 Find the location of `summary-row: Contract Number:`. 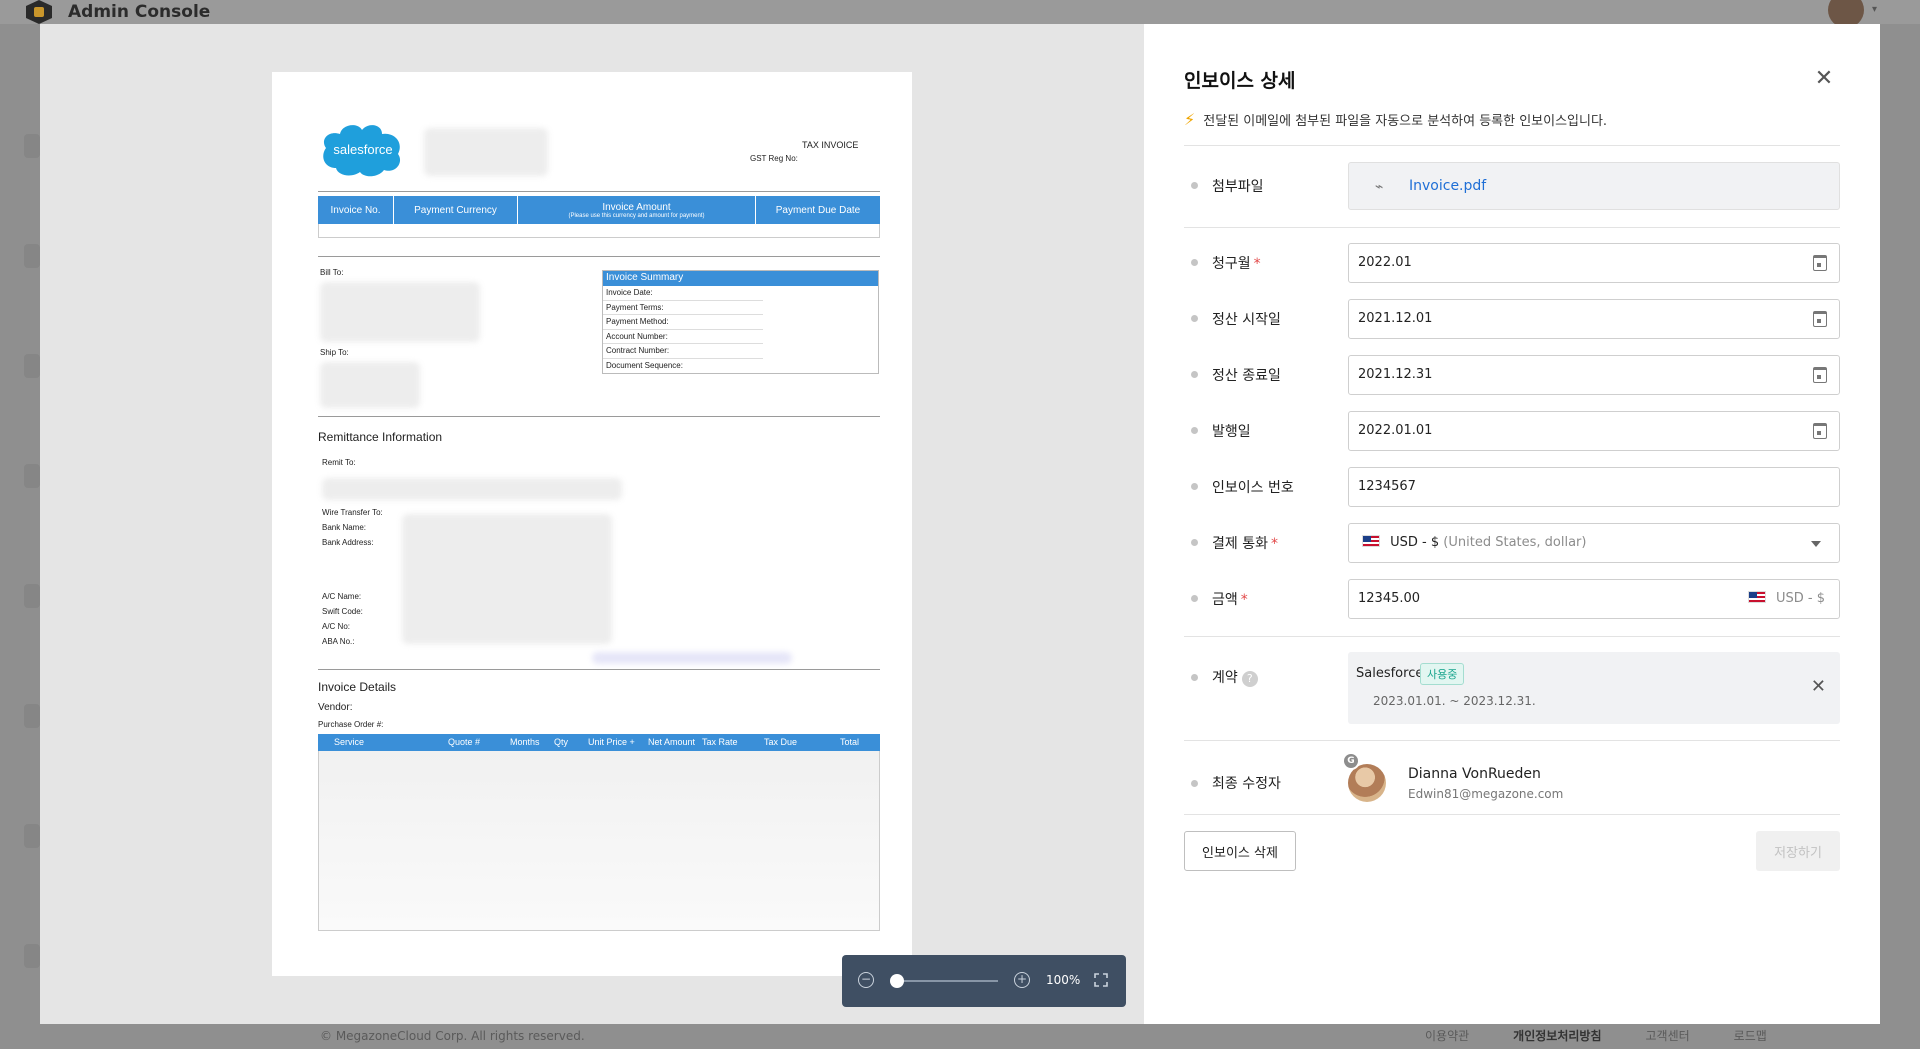

summary-row: Contract Number: is located at coordinates (683, 351).